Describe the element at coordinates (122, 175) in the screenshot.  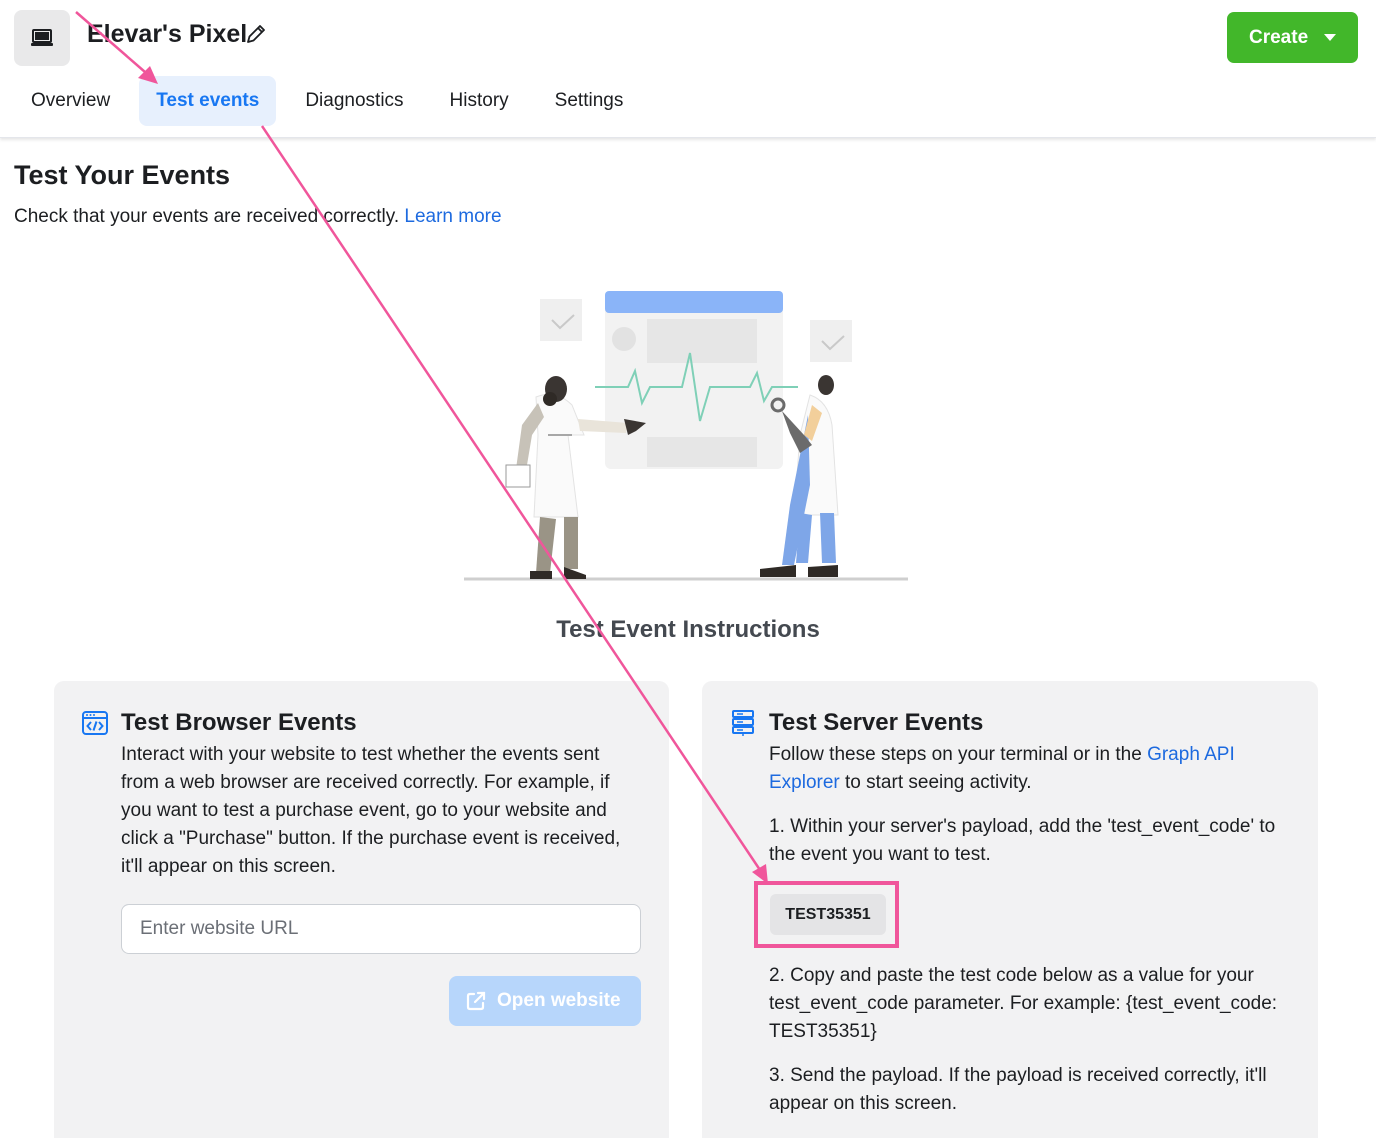
I see `page-title: Test Your Events` at that location.